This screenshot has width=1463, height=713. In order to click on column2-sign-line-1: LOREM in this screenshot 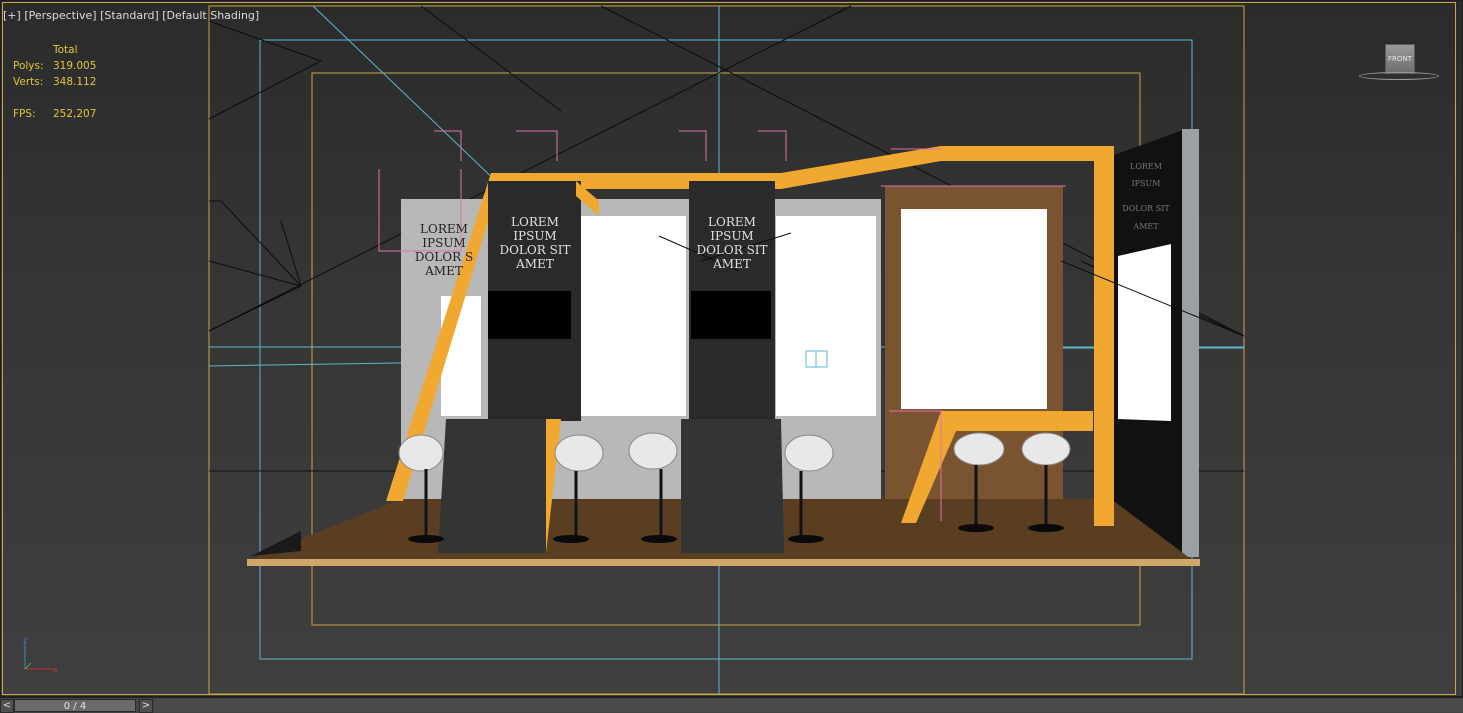, I will do `click(732, 222)`.